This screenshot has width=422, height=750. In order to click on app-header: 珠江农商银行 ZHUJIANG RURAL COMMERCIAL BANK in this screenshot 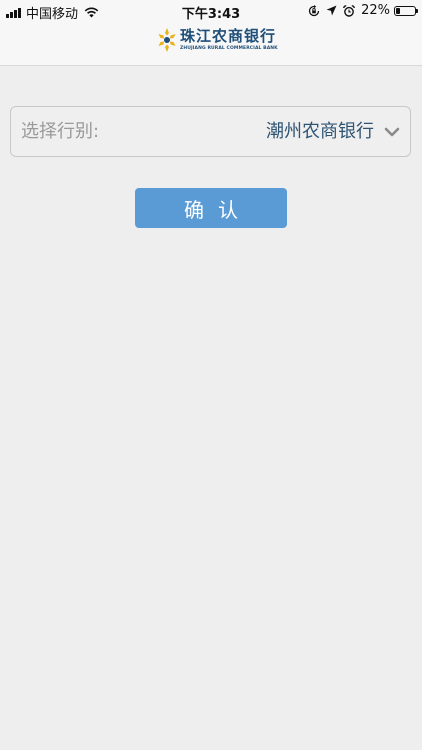, I will do `click(211, 44)`.